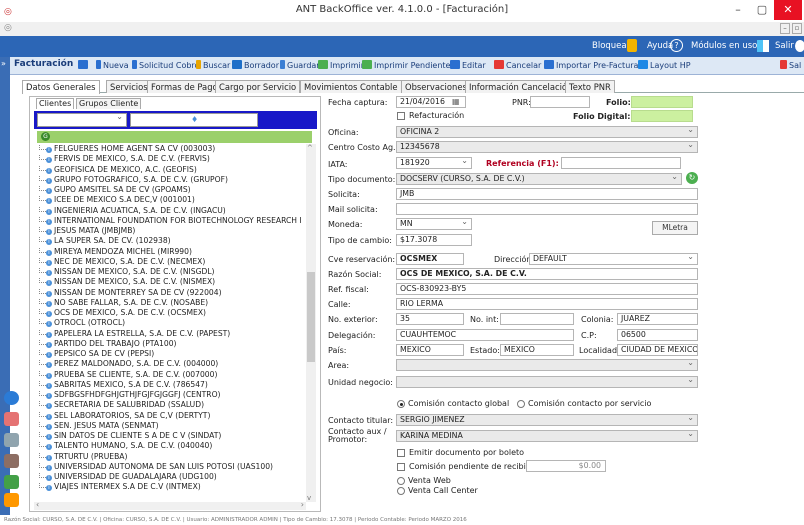 This screenshot has height=525, width=804. What do you see at coordinates (55, 103) in the screenshot?
I see `tab-clientes: Clientes` at bounding box center [55, 103].